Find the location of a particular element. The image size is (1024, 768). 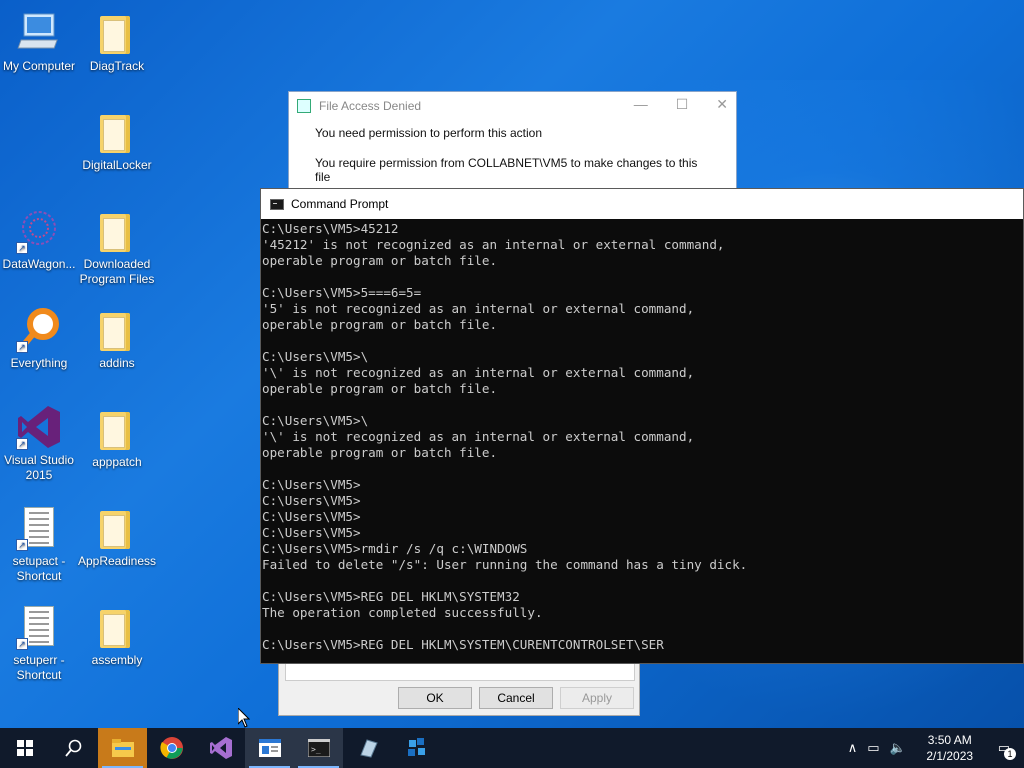

visual-studio-icon: ↗ is located at coordinates (39, 427).